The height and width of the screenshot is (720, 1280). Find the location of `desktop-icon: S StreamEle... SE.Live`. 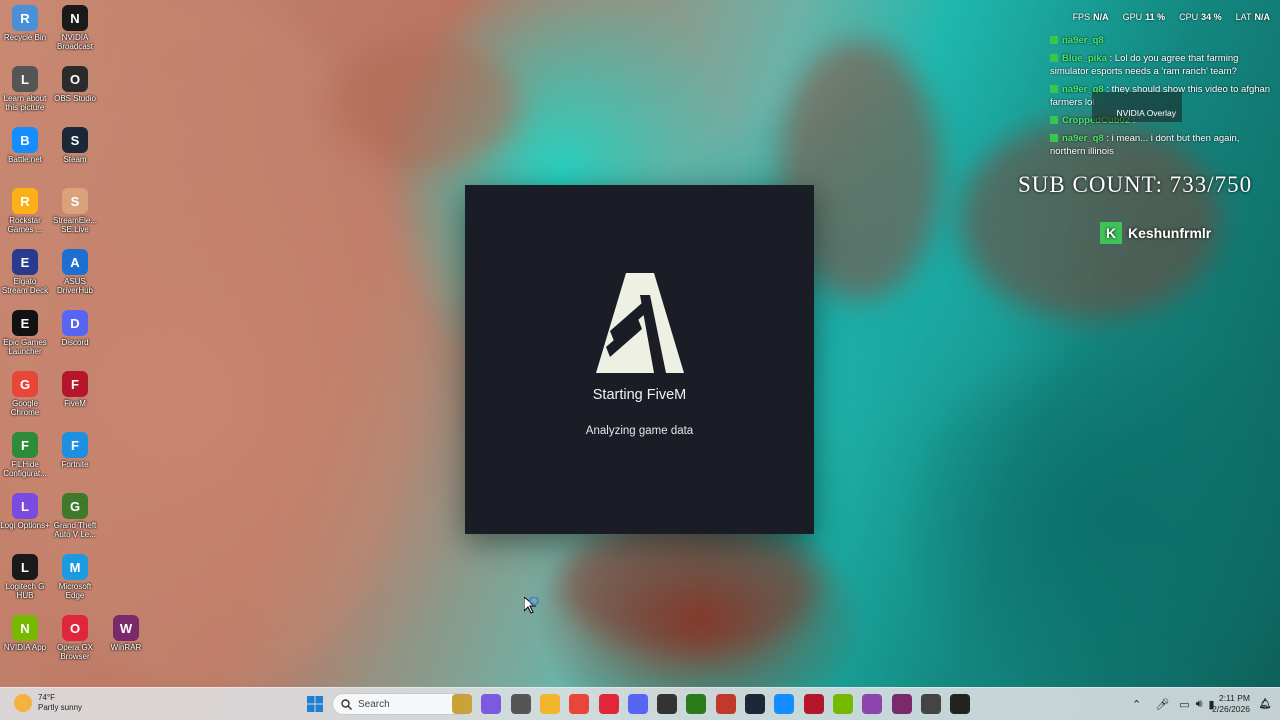

desktop-icon: S StreamEle... SE.Live is located at coordinates (75, 211).